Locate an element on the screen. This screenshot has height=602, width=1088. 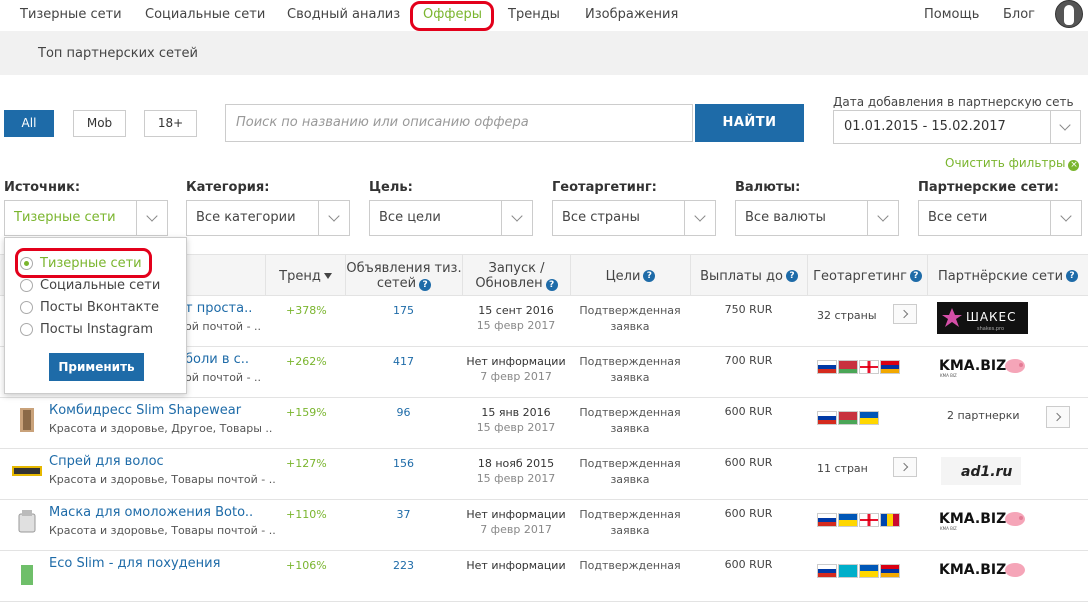
nav-help: Помощь is located at coordinates (951, 14).